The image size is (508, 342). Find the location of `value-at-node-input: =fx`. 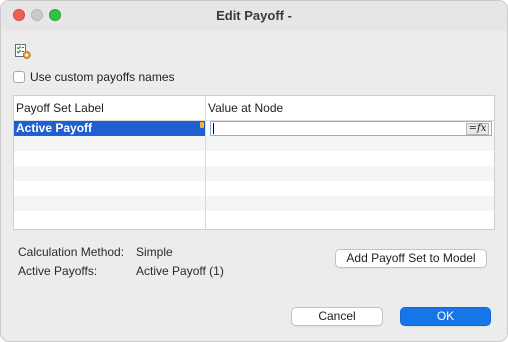

value-at-node-input: =fx is located at coordinates (351, 128).